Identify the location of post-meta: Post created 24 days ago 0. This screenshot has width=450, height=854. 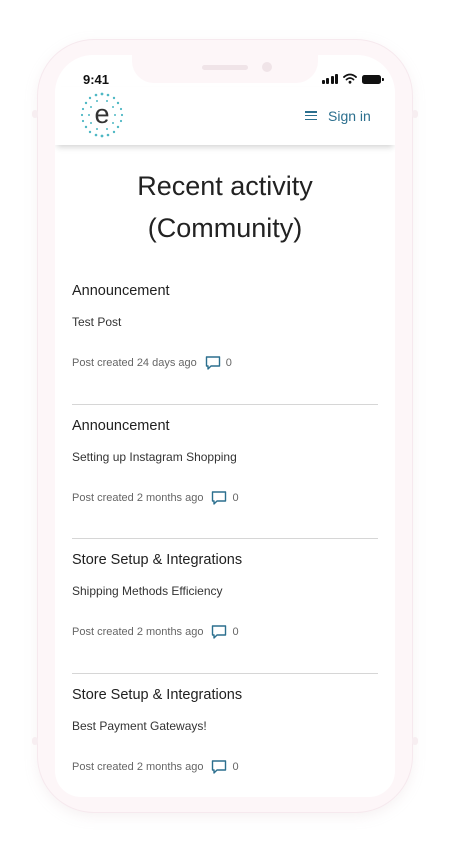
(152, 363).